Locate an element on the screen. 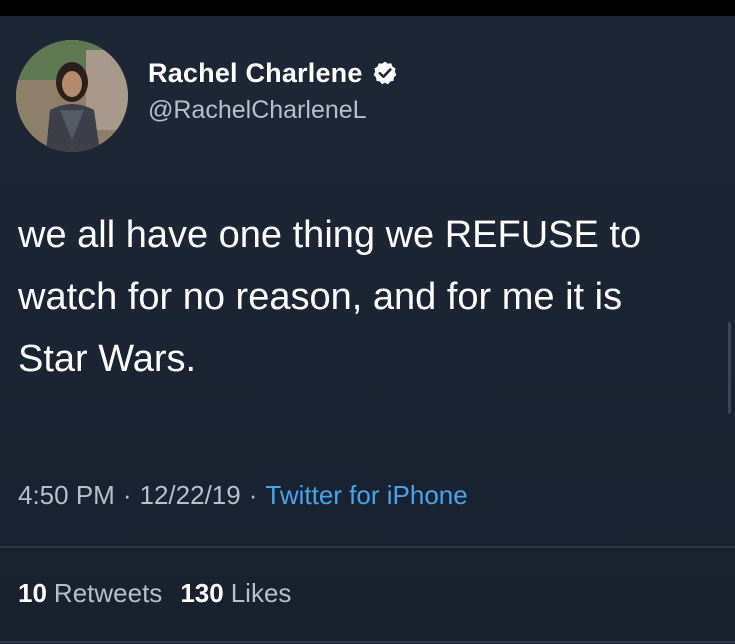  likes-stat: 130 Likes is located at coordinates (235, 593).